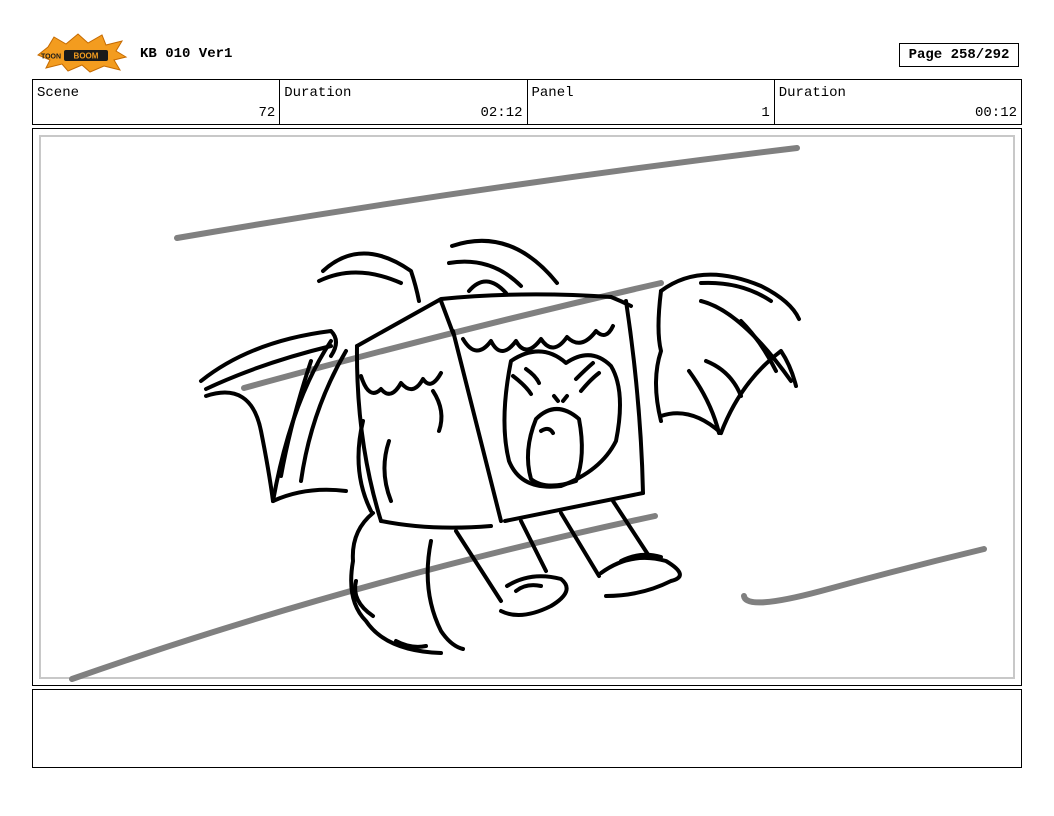  I want to click on scene-duration-label: Duration, so click(318, 93).